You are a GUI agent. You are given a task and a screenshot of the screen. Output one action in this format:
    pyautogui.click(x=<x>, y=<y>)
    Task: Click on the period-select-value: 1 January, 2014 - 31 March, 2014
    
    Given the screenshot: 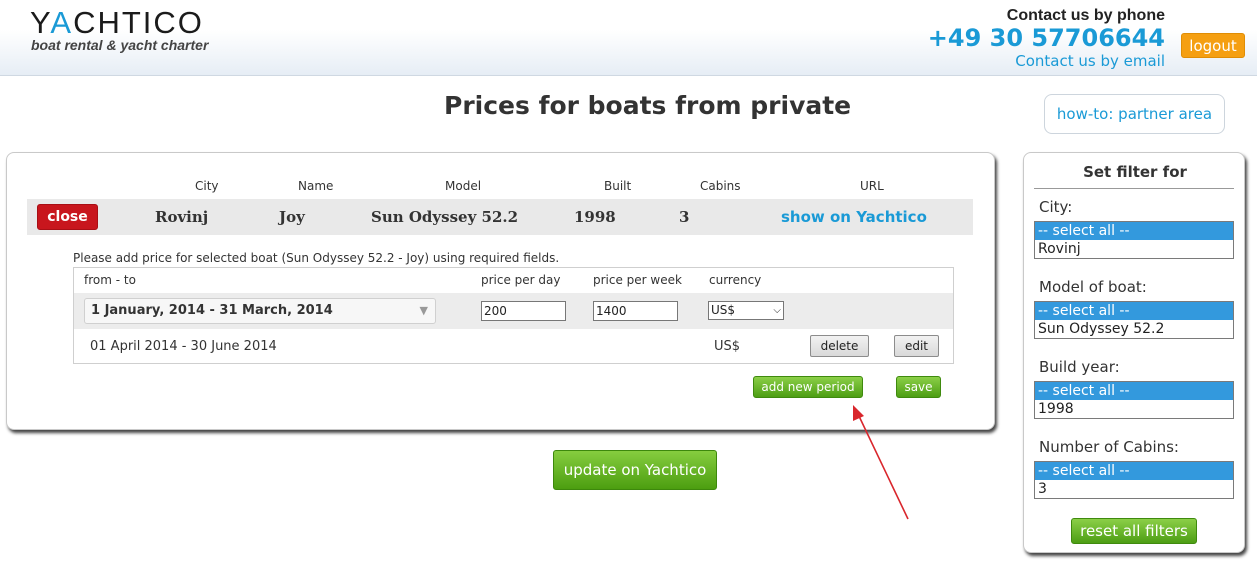 What is the action you would take?
    pyautogui.click(x=212, y=310)
    